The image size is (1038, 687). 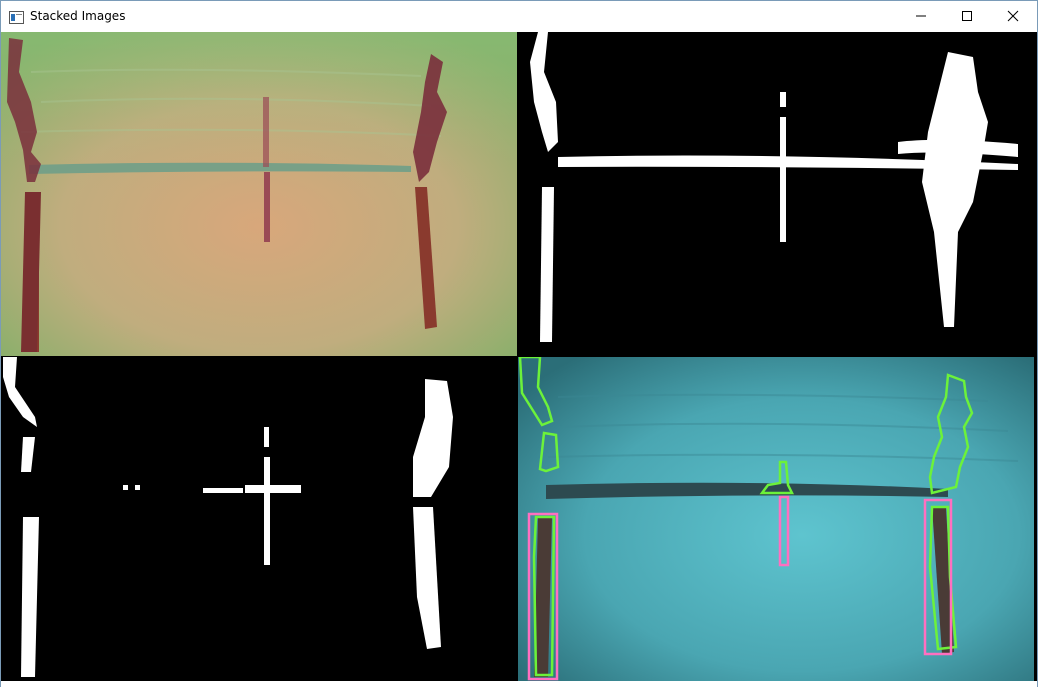 I want to click on close-icon, so click(x=1013, y=16).